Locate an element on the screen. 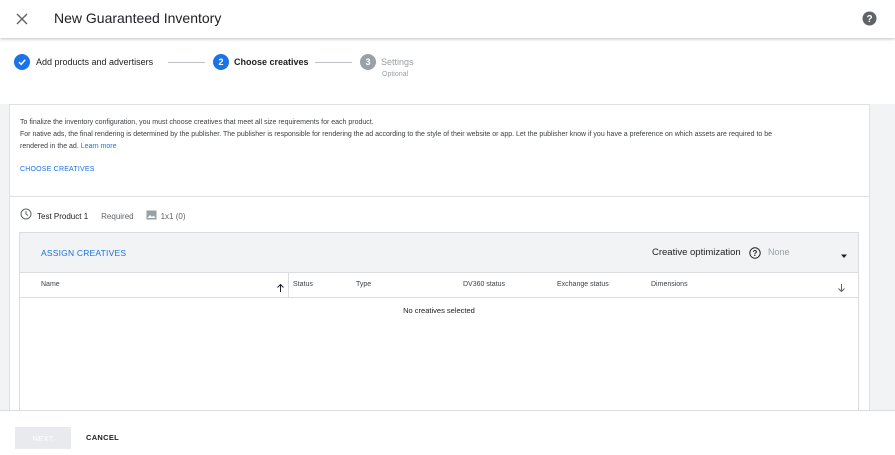  product-status: Required is located at coordinates (117, 216).